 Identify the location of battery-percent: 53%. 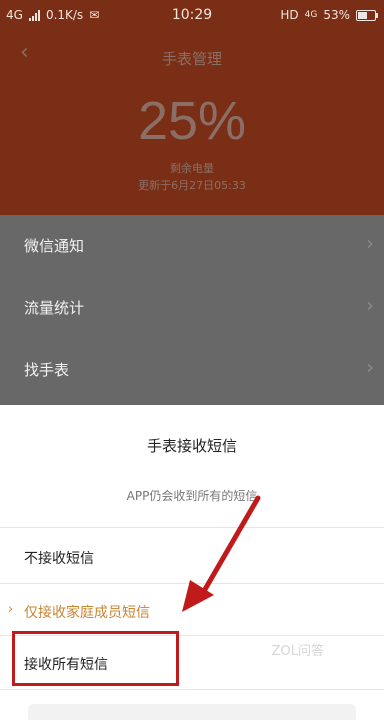
(336, 15).